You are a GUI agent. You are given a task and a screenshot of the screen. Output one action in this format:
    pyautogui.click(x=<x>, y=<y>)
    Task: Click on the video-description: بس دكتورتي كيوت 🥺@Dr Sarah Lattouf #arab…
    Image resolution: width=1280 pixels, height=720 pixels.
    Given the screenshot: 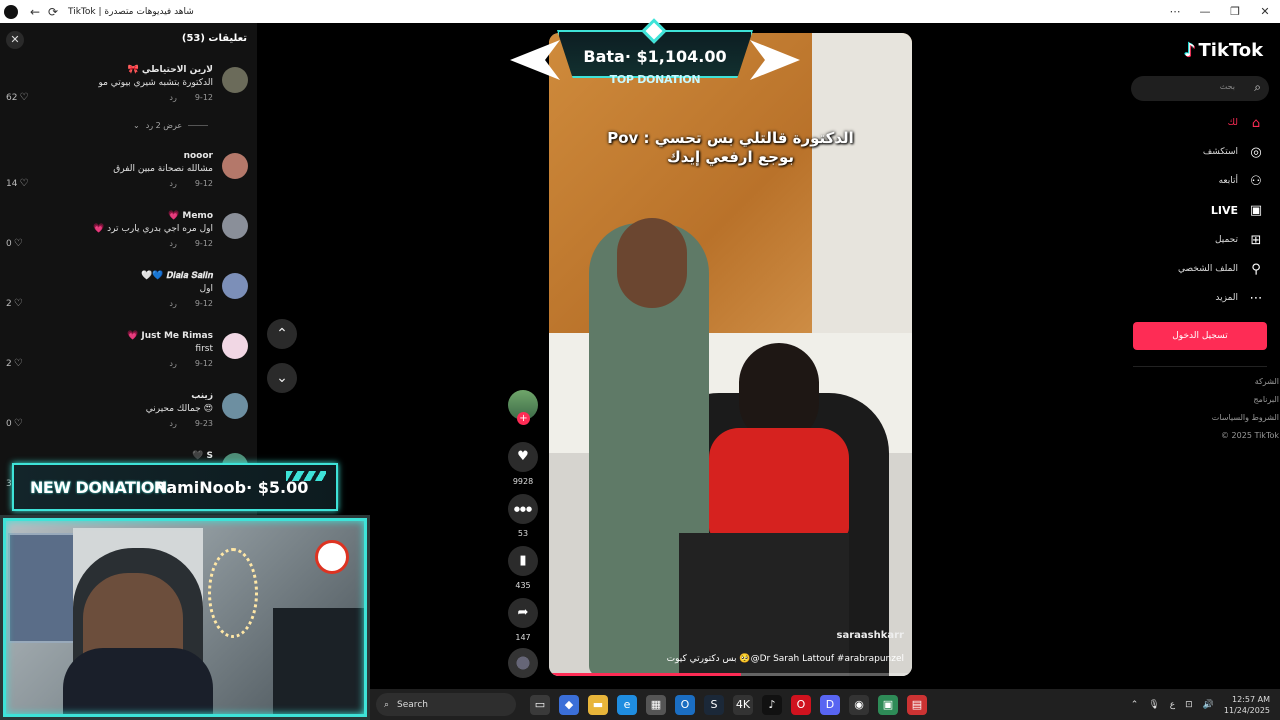 What is the action you would take?
    pyautogui.click(x=785, y=659)
    